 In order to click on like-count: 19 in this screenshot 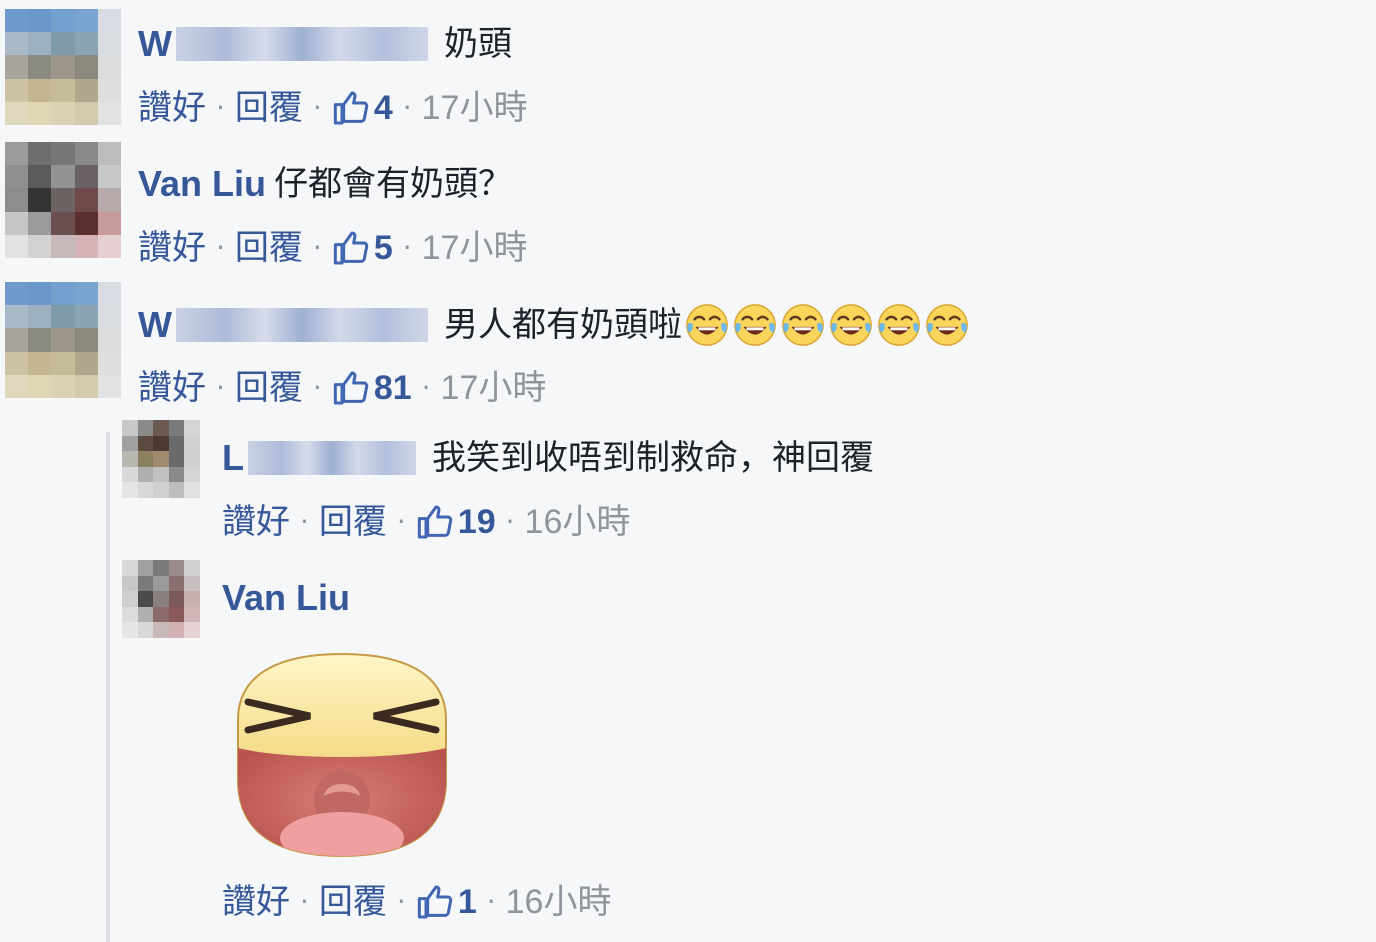, I will do `click(477, 522)`.